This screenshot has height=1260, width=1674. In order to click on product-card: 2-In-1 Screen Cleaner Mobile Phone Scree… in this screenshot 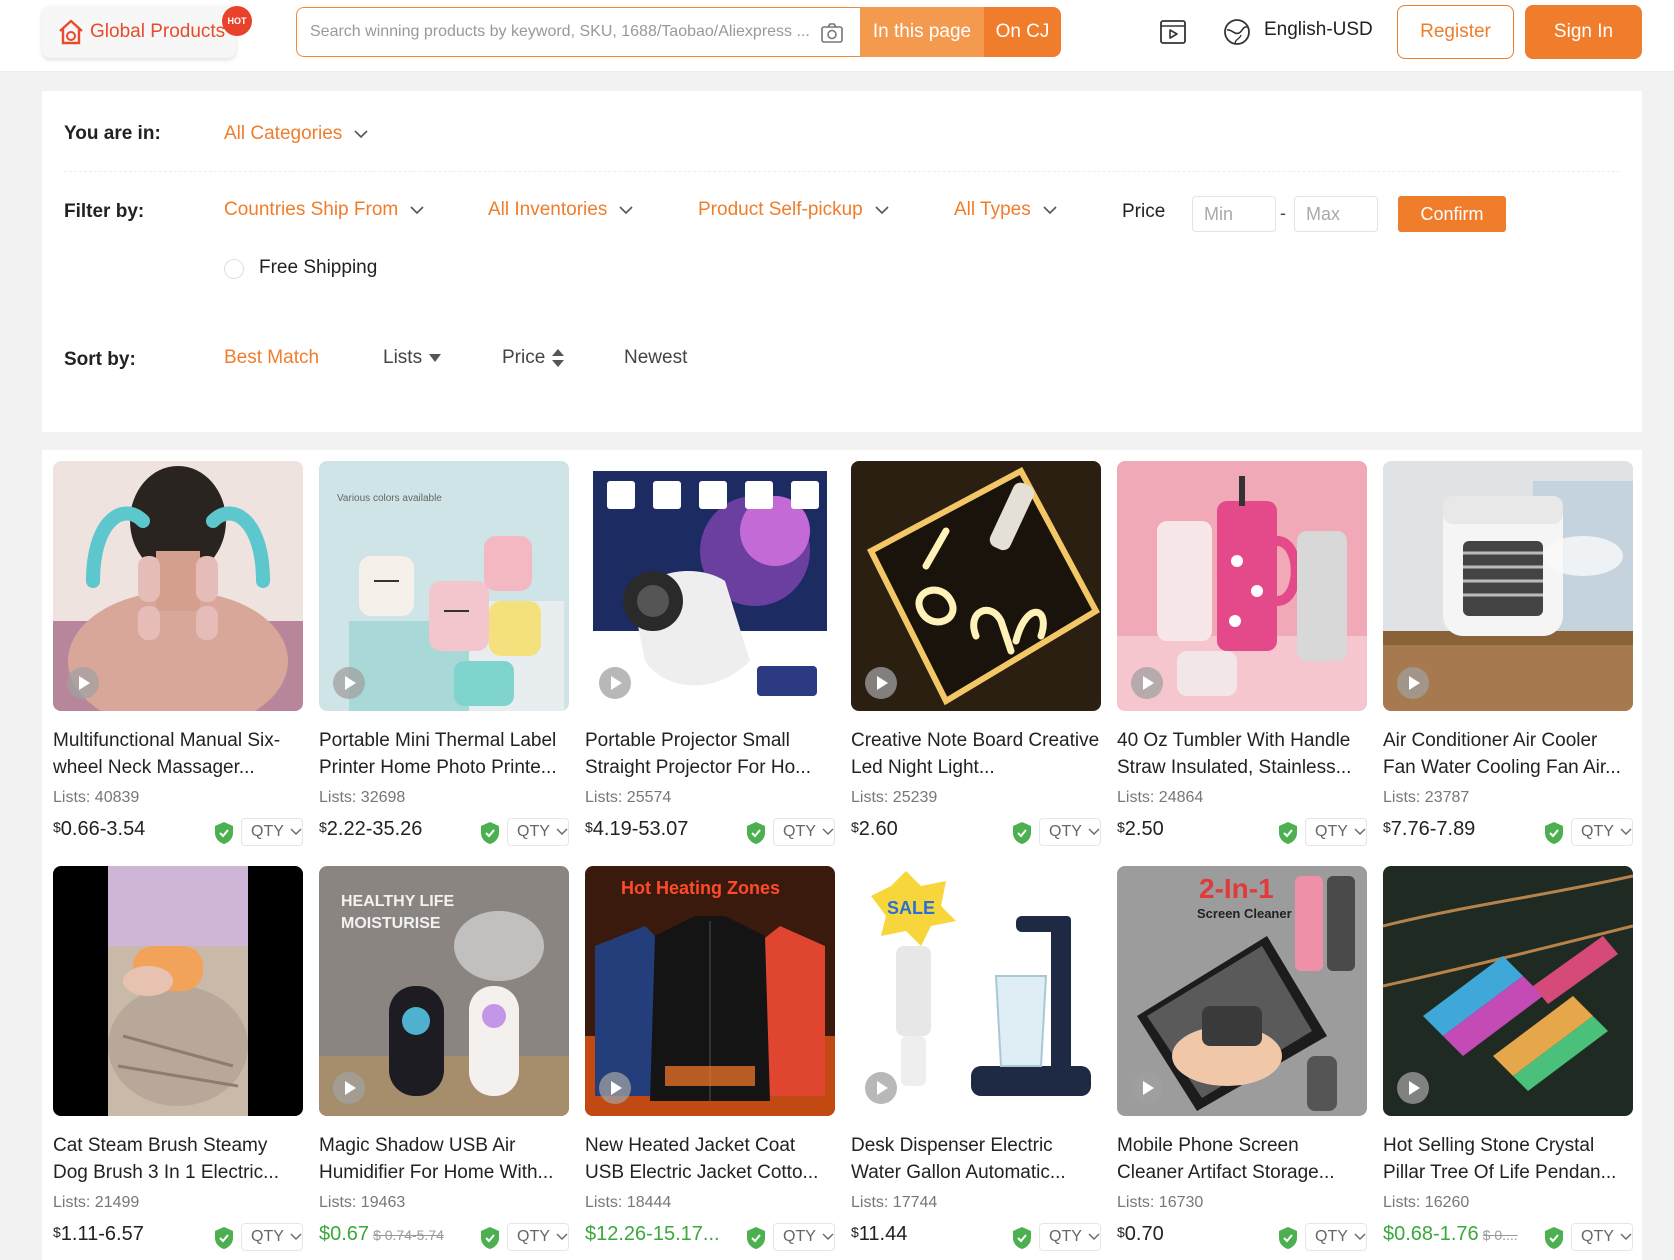, I will do `click(1242, 1063)`.